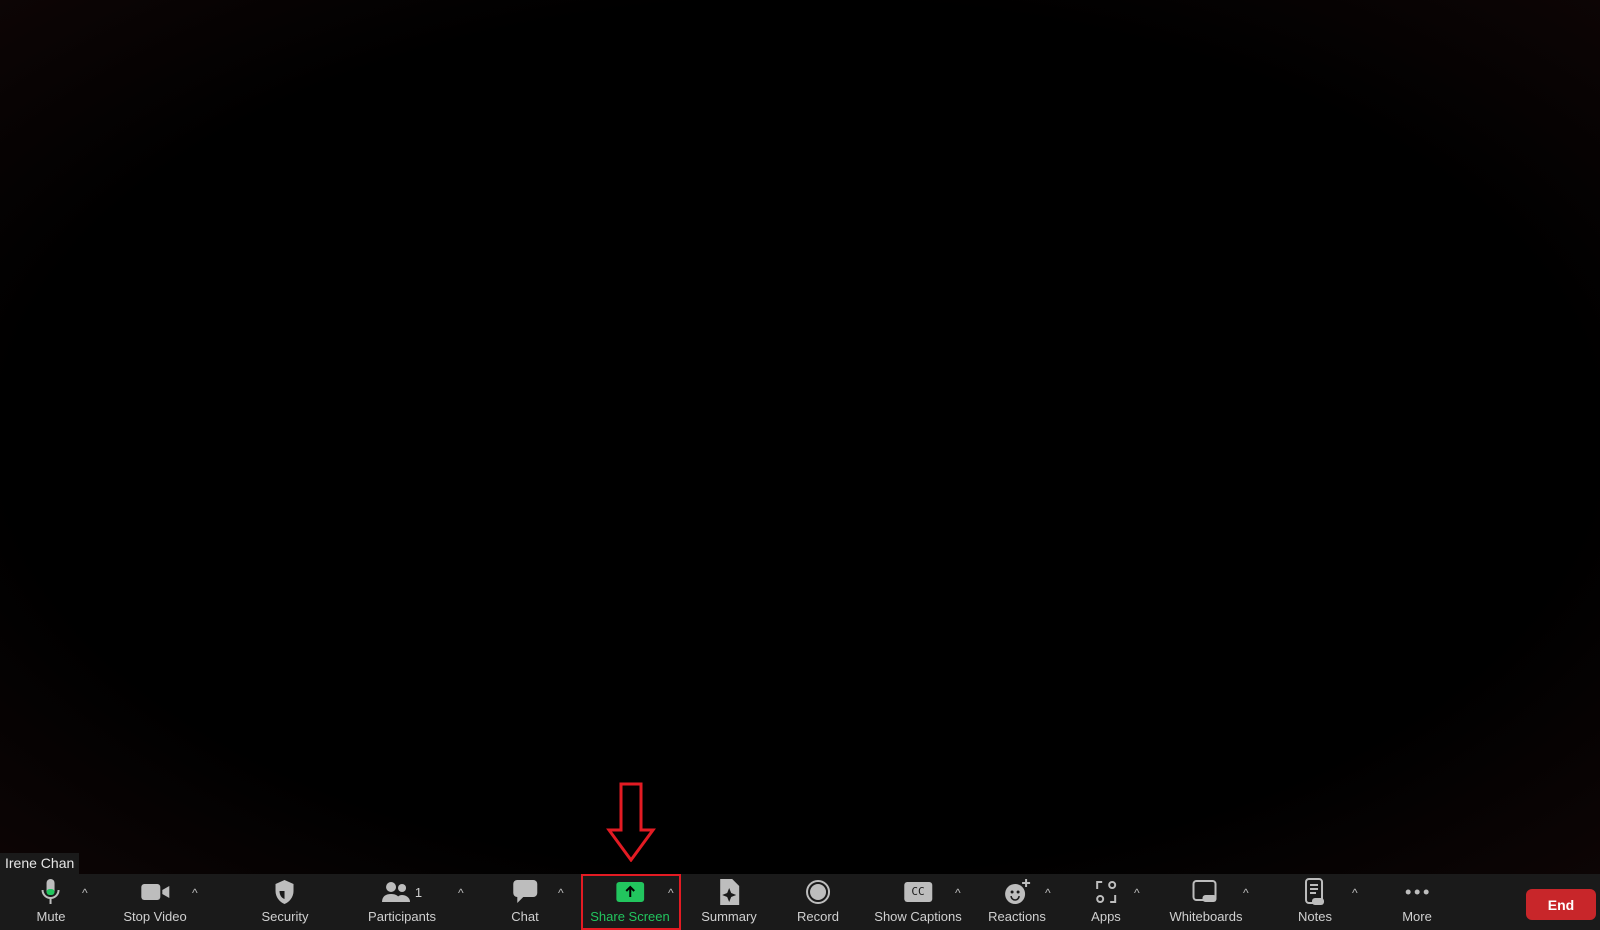 This screenshot has height=930, width=1600. What do you see at coordinates (1205, 892) in the screenshot?
I see `whiteboard-icon` at bounding box center [1205, 892].